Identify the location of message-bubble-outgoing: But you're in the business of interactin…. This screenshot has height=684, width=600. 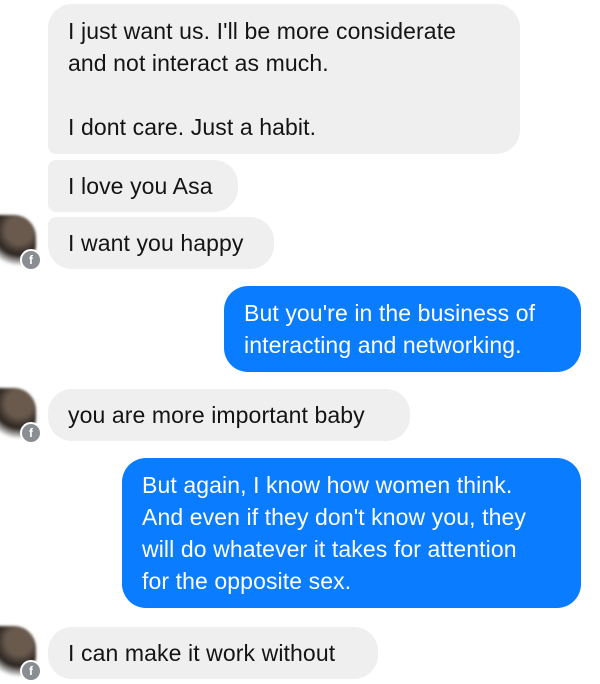
(402, 329).